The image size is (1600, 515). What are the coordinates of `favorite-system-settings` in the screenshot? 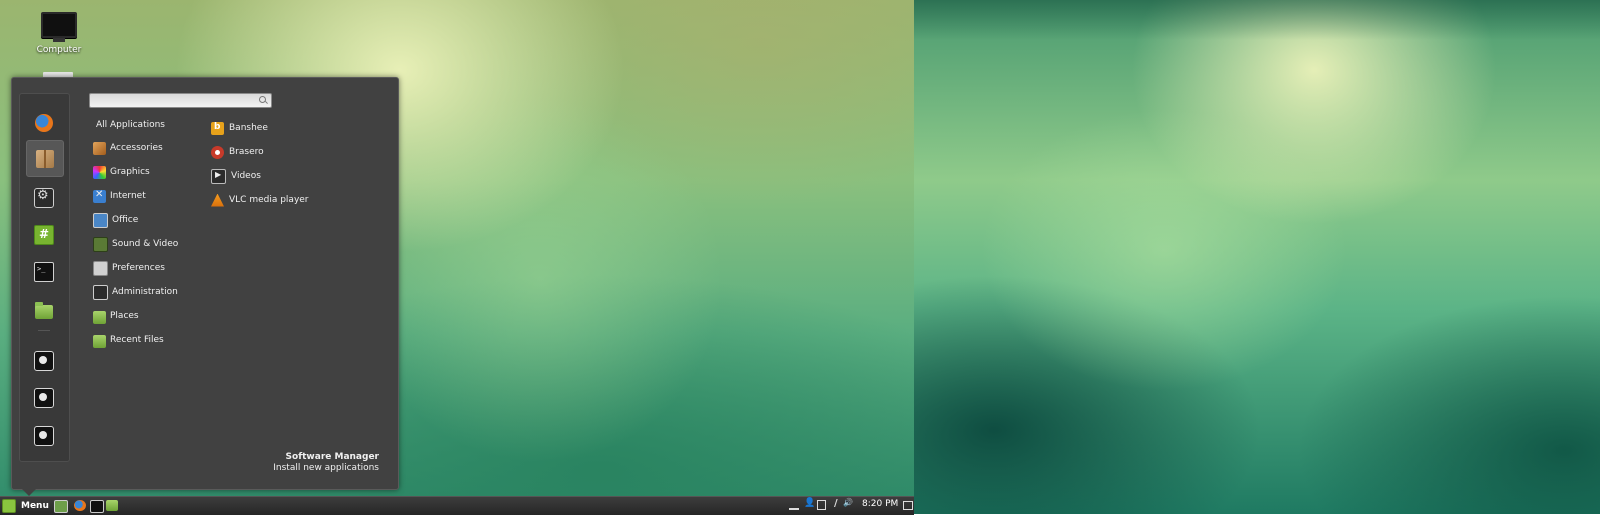 It's located at (44, 197).